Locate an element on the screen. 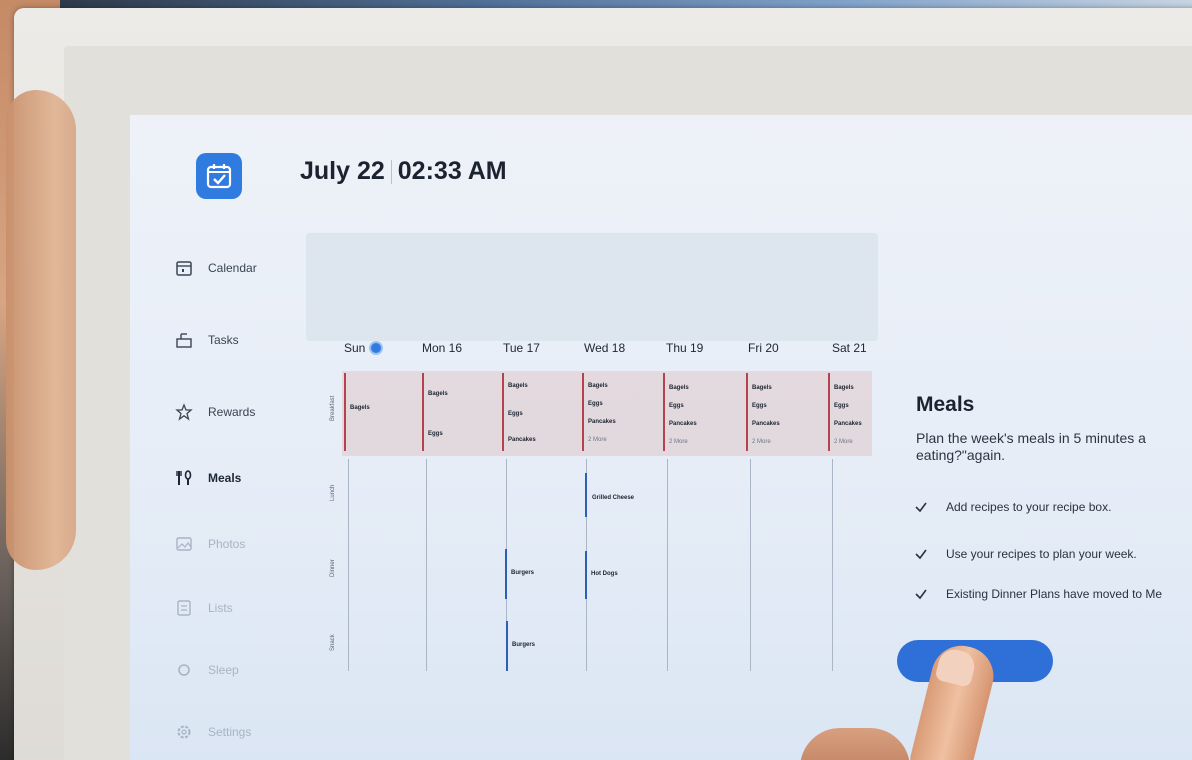 This screenshot has width=1192, height=760. sidebar-item-tasks: Tasks is located at coordinates (206, 340).